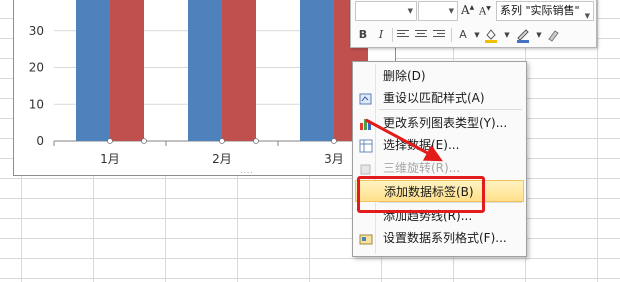 The width and height of the screenshot is (620, 282). What do you see at coordinates (404, 140) in the screenshot?
I see `annotation-arrow` at bounding box center [404, 140].